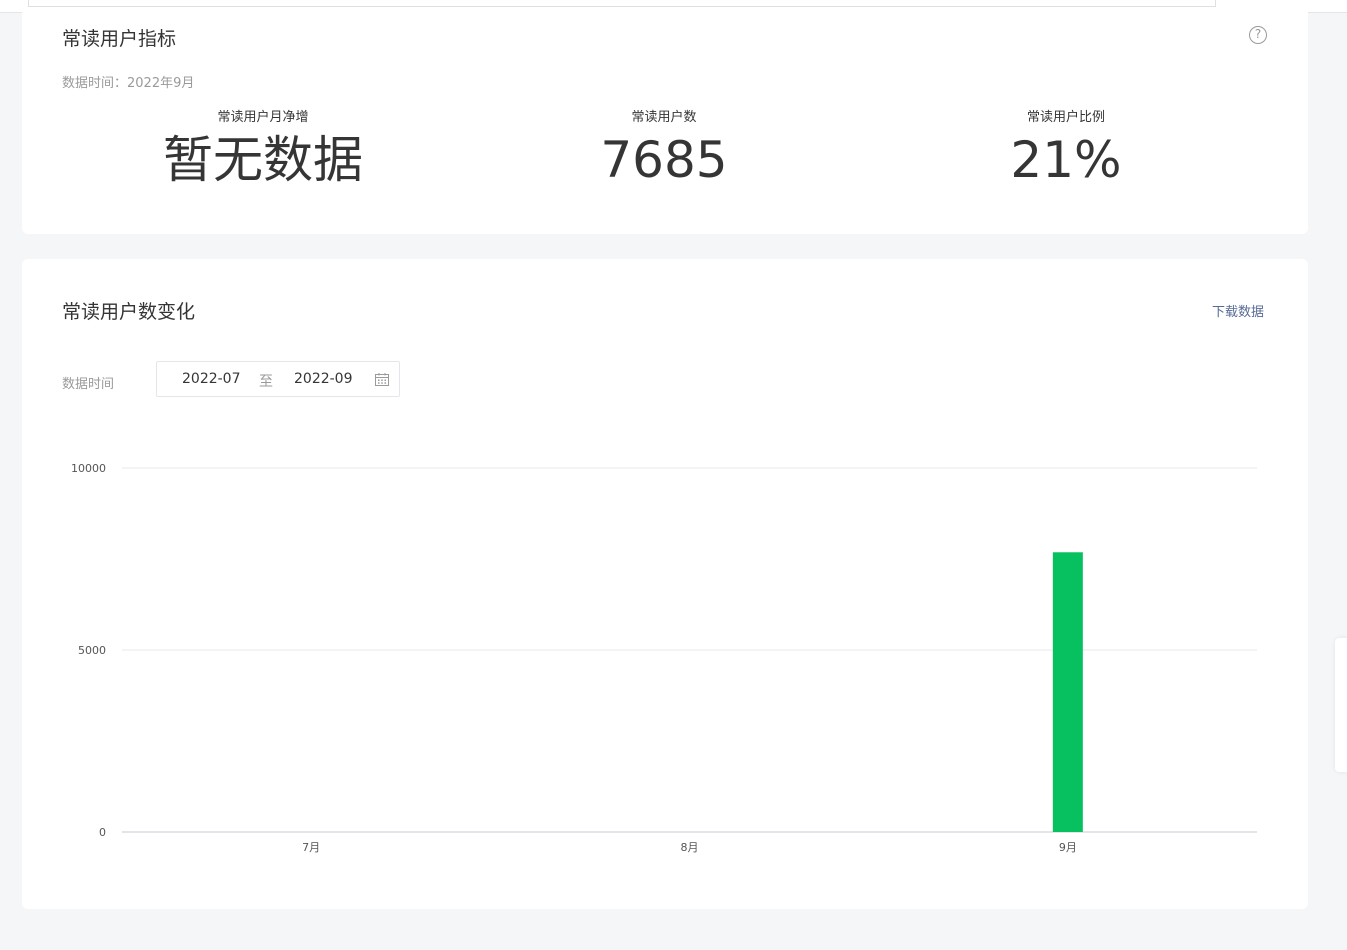 This screenshot has width=1347, height=950. What do you see at coordinates (1258, 35) in the screenshot?
I see `question-circle-icon: ?` at bounding box center [1258, 35].